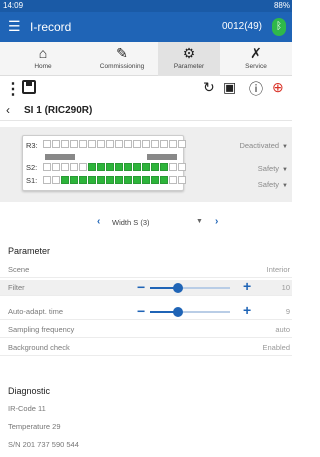 The height and width of the screenshot is (457, 320). What do you see at coordinates (146, 223) in the screenshot?
I see `width-selector: ‹ Width S (3) ▼ ›` at bounding box center [146, 223].